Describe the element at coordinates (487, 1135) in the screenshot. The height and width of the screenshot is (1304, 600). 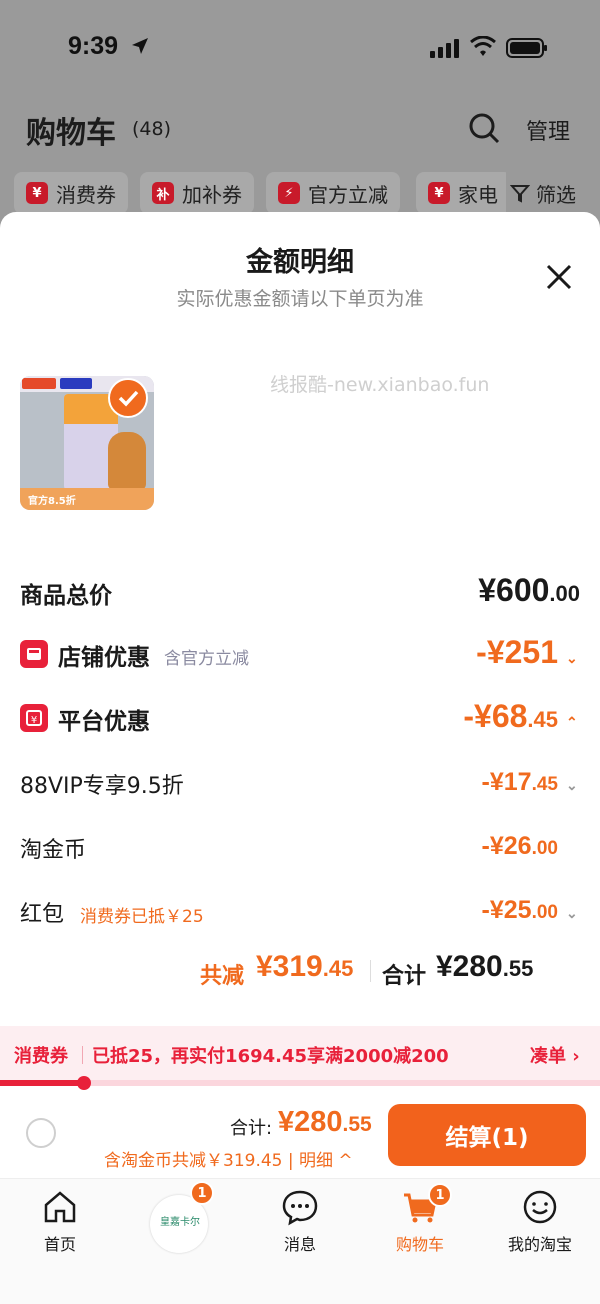
I see `checkout-button: 结算(1)` at that location.